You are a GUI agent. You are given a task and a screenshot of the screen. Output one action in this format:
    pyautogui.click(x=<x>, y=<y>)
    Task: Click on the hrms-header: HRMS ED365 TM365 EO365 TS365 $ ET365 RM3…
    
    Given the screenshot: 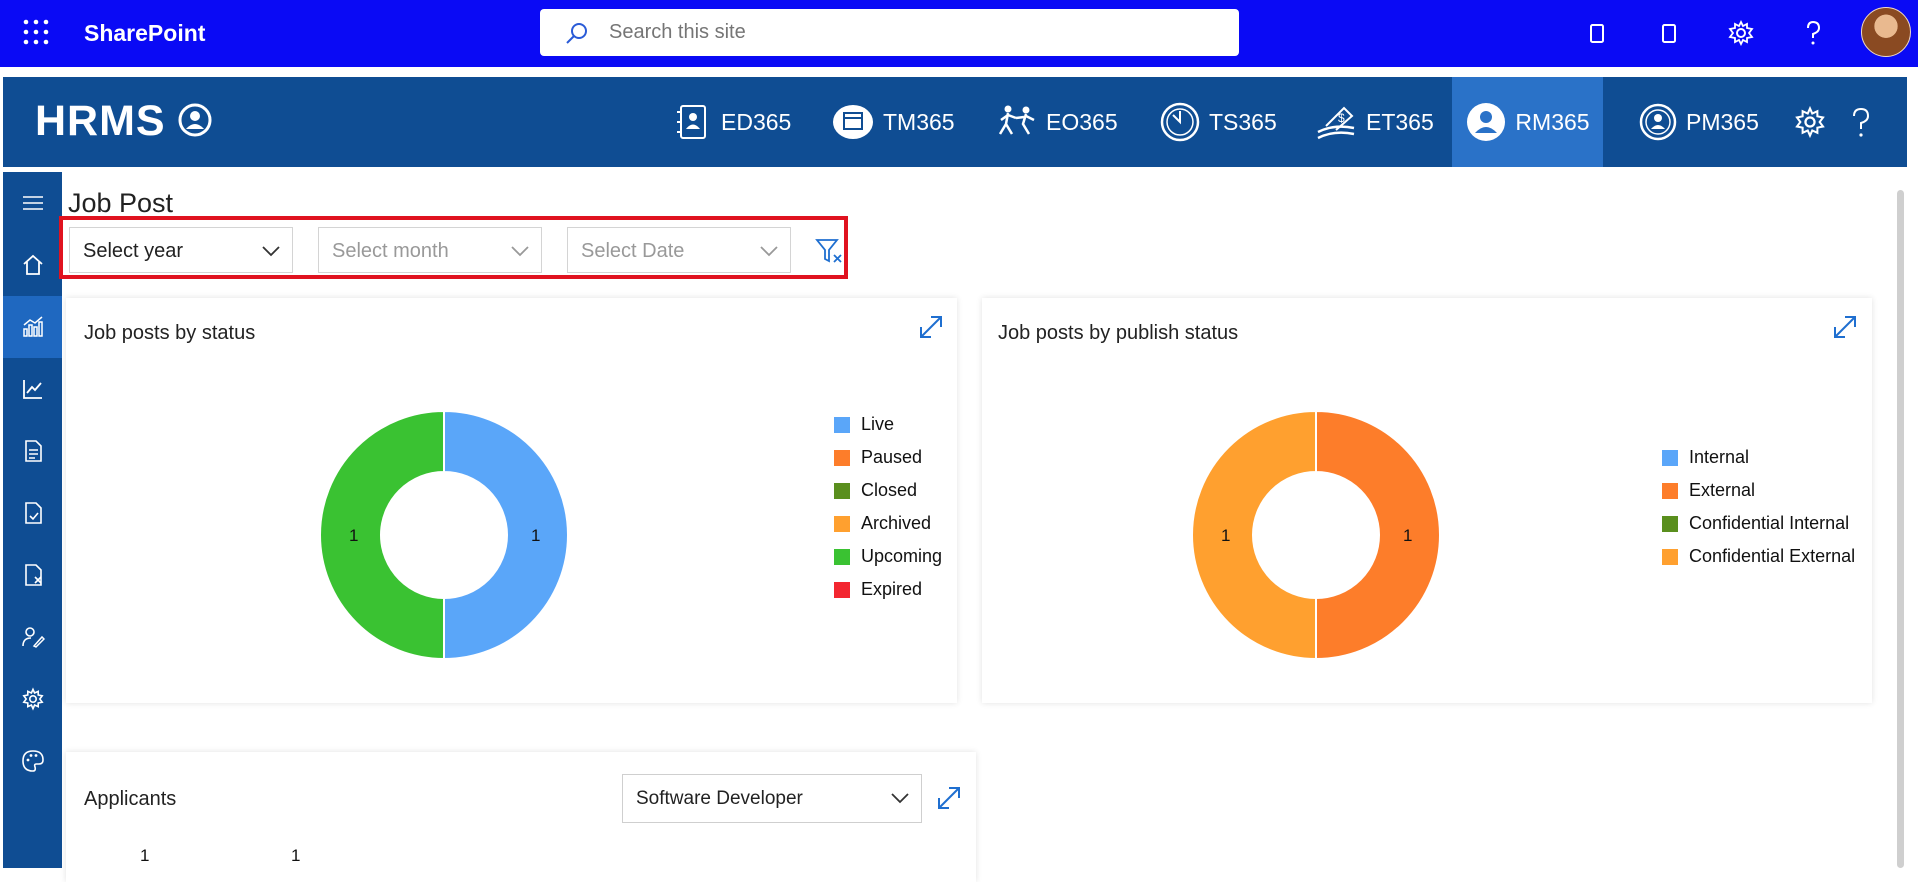 What is the action you would take?
    pyautogui.click(x=955, y=122)
    